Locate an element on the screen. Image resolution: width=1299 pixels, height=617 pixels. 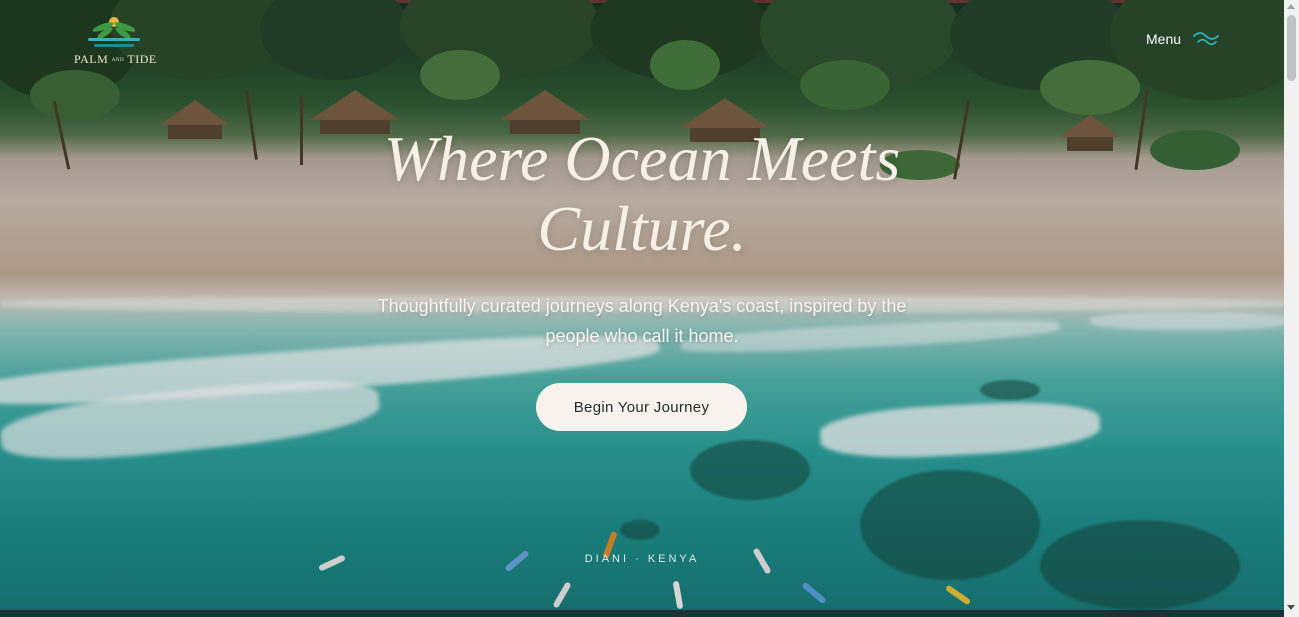
scrollbar-thumb is located at coordinates (1291, 48).